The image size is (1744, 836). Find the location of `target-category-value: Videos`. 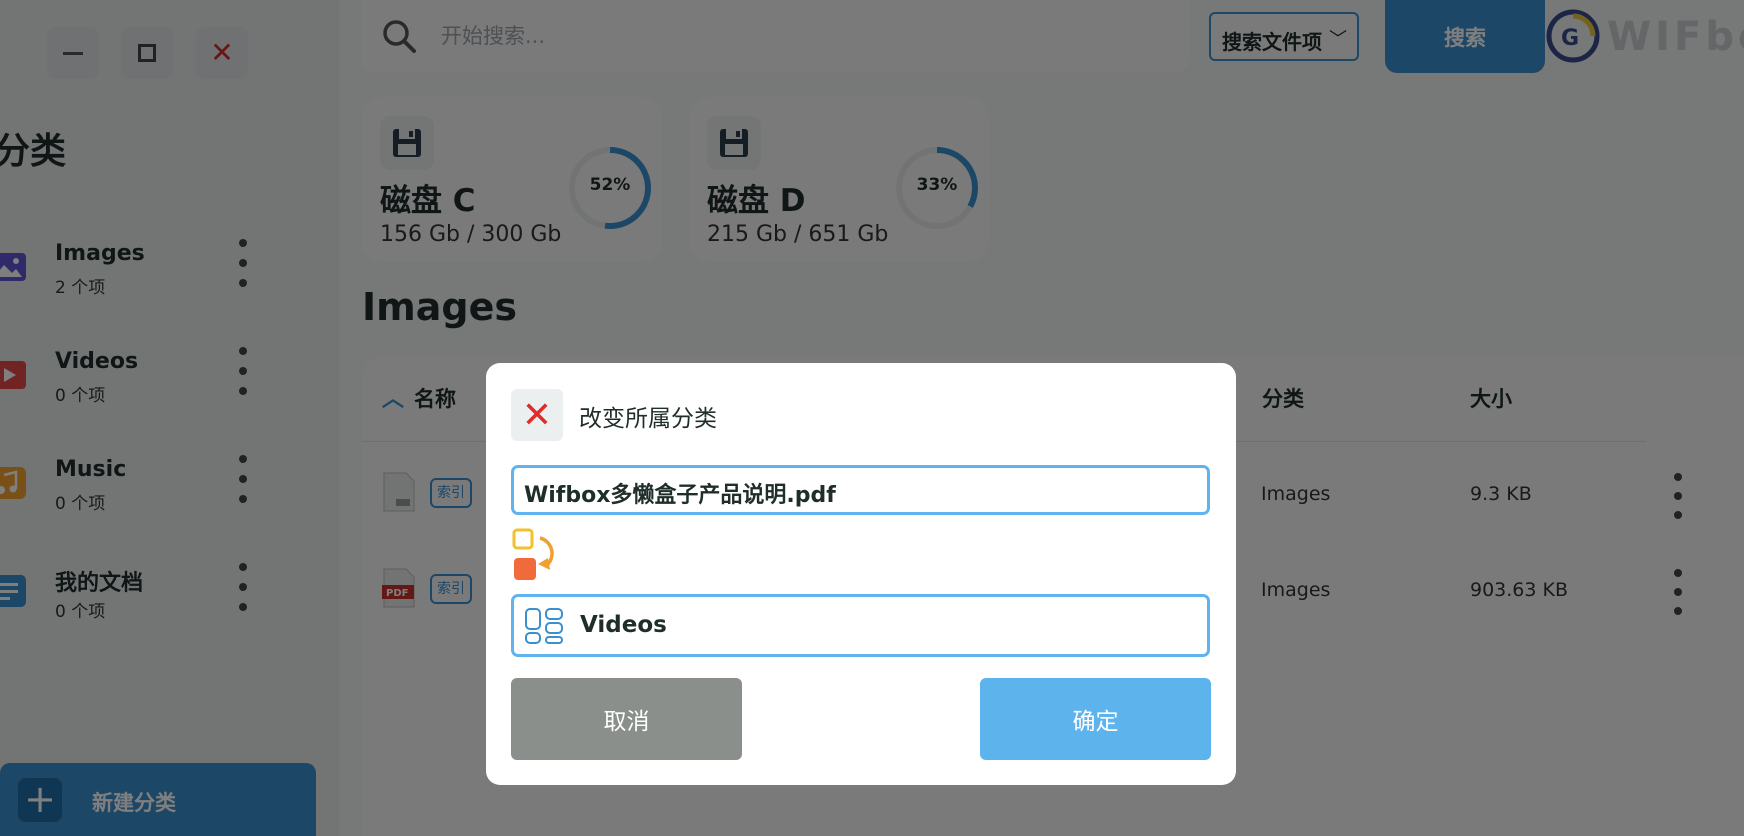

target-category-value: Videos is located at coordinates (623, 625).